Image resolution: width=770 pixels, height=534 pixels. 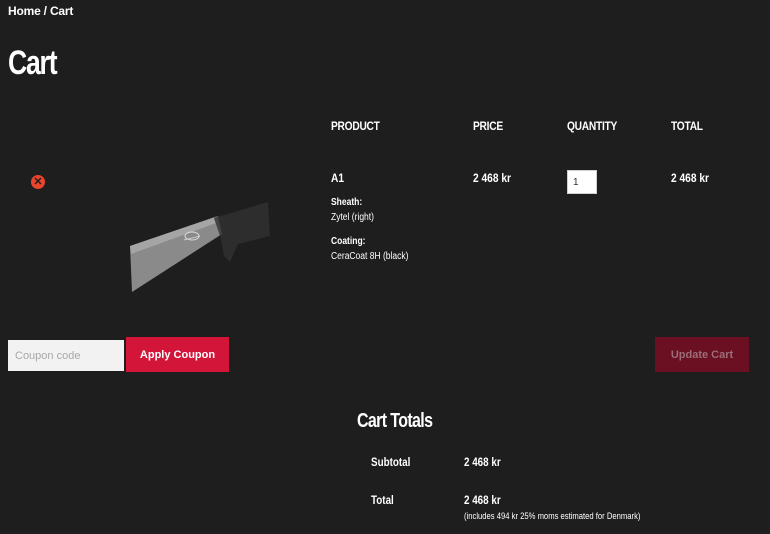 What do you see at coordinates (382, 500) in the screenshot?
I see `total-label: Total` at bounding box center [382, 500].